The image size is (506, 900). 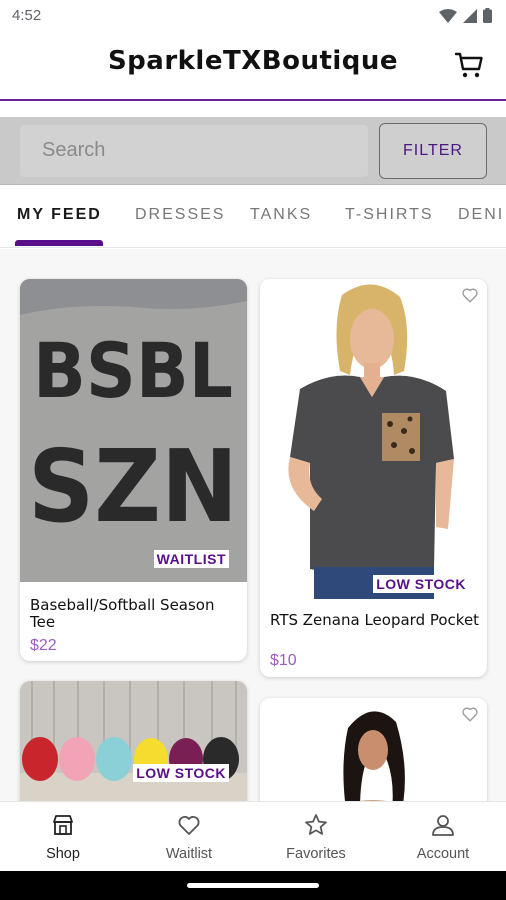 I want to click on star-icon, so click(x=316, y=824).